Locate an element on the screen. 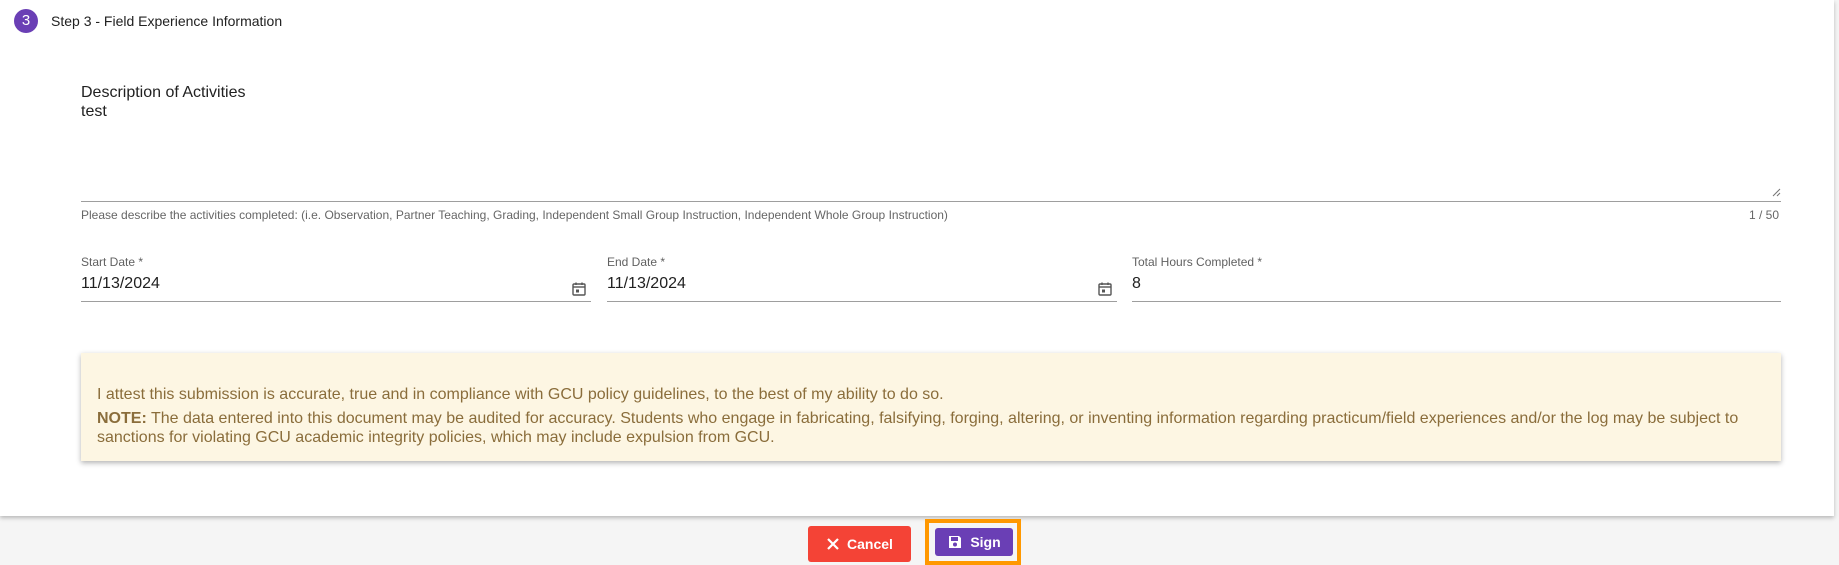  start-date-field: Start Date * 11/13/2024 is located at coordinates (336, 278).